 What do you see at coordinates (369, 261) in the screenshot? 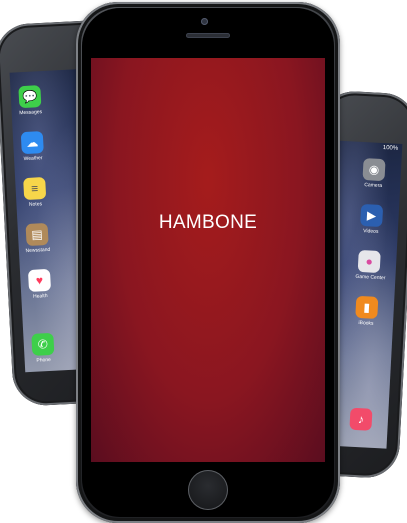
I see `game-center-icon: ●` at bounding box center [369, 261].